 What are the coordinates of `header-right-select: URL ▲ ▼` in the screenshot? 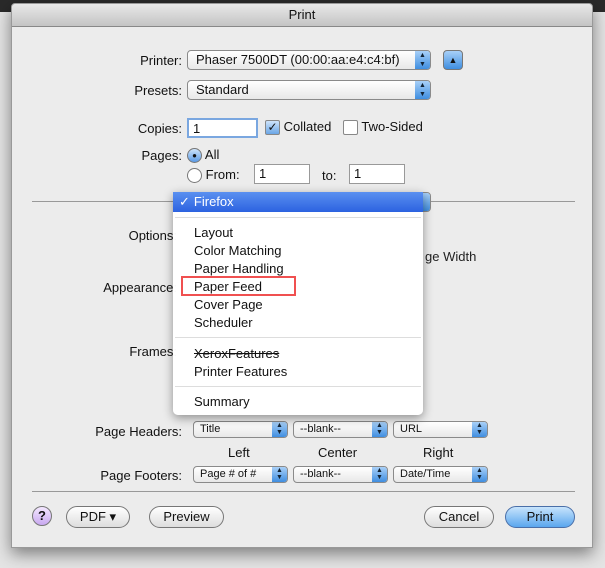 It's located at (440, 429).